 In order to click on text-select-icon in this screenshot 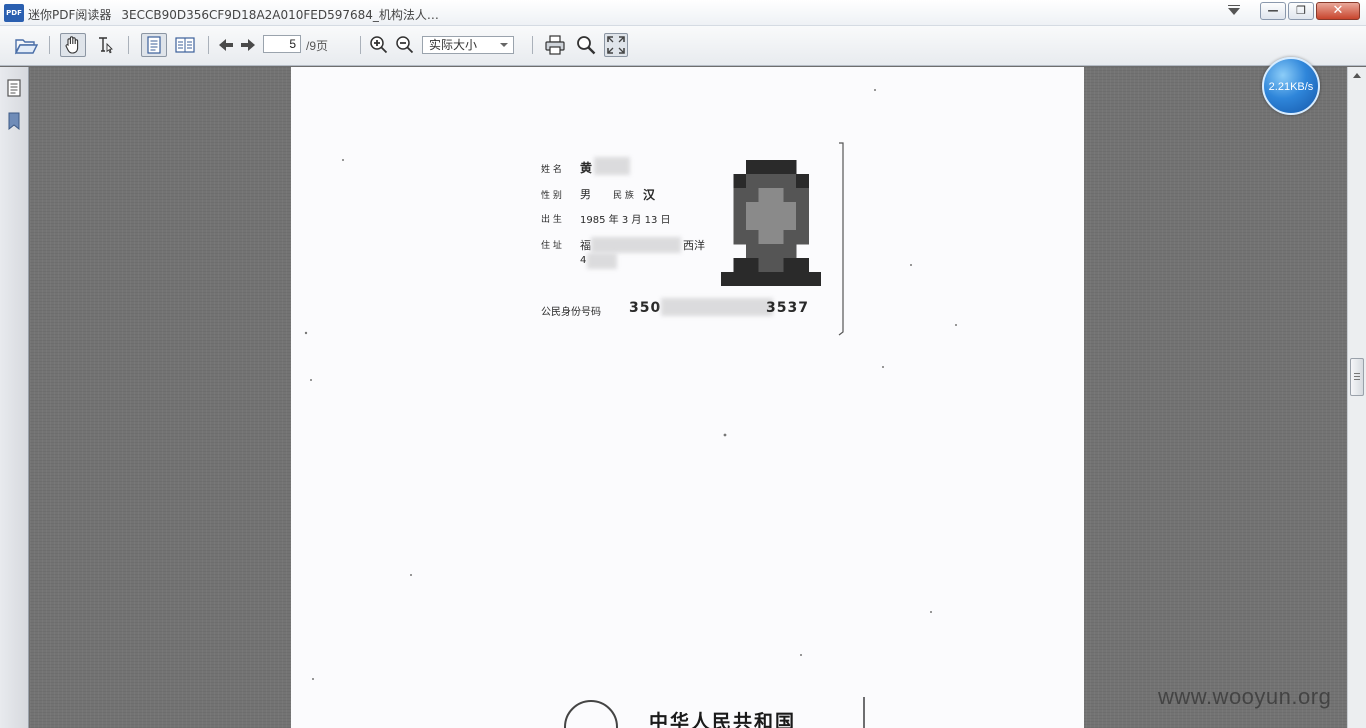, I will do `click(106, 45)`.